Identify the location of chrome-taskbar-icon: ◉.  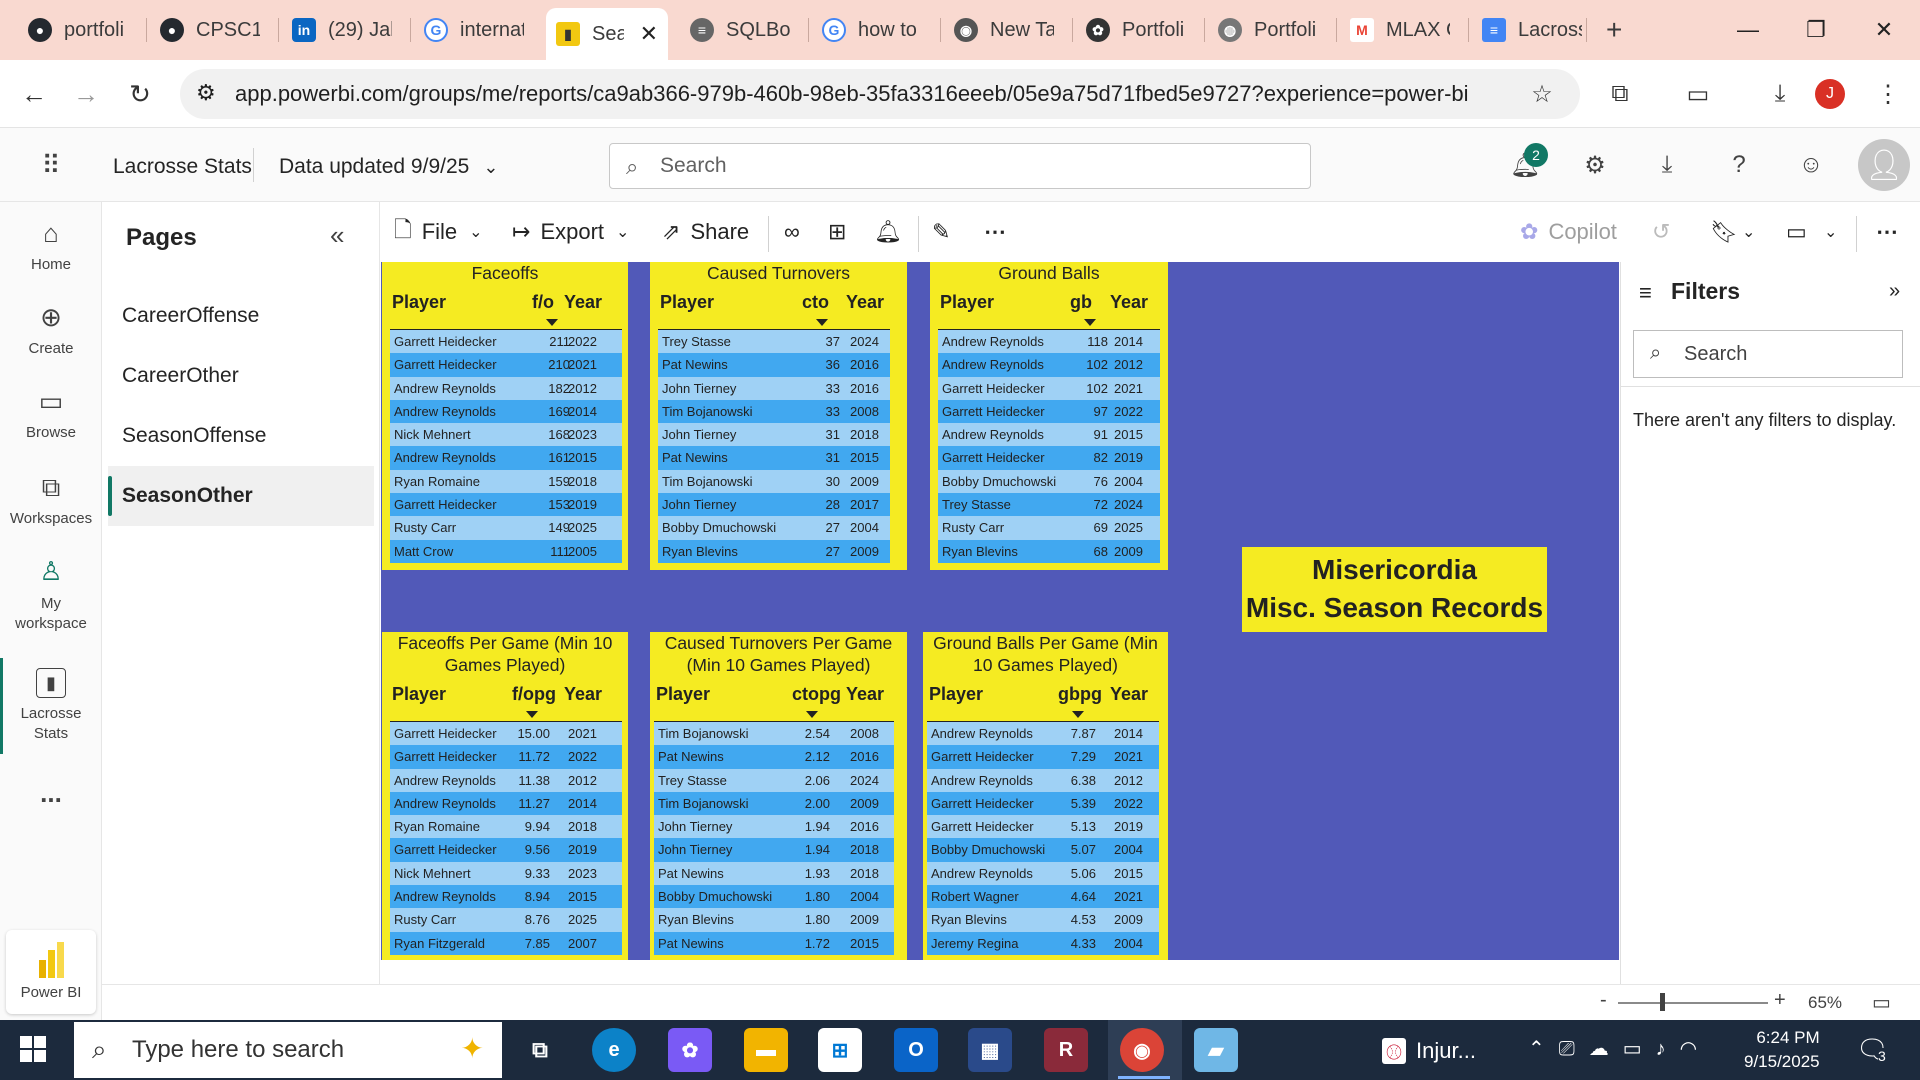
(1142, 1050).